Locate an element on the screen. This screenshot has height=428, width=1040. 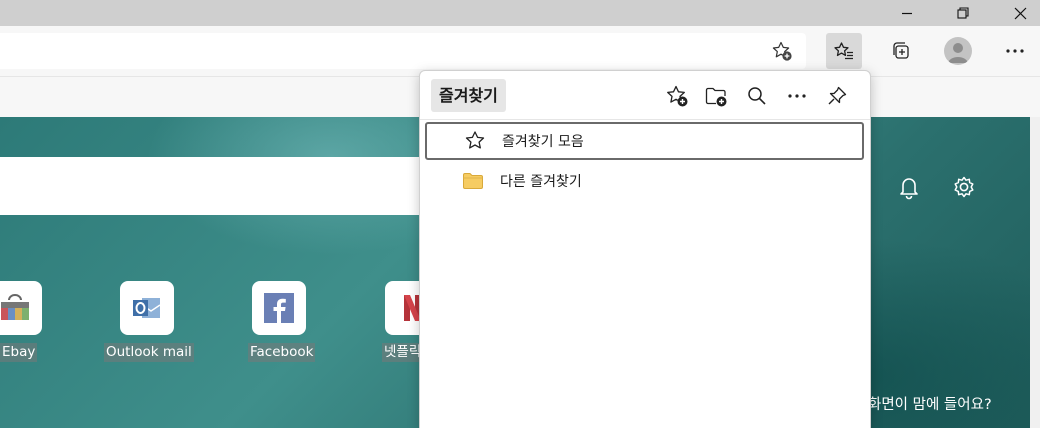
favorites-button is located at coordinates (844, 51).